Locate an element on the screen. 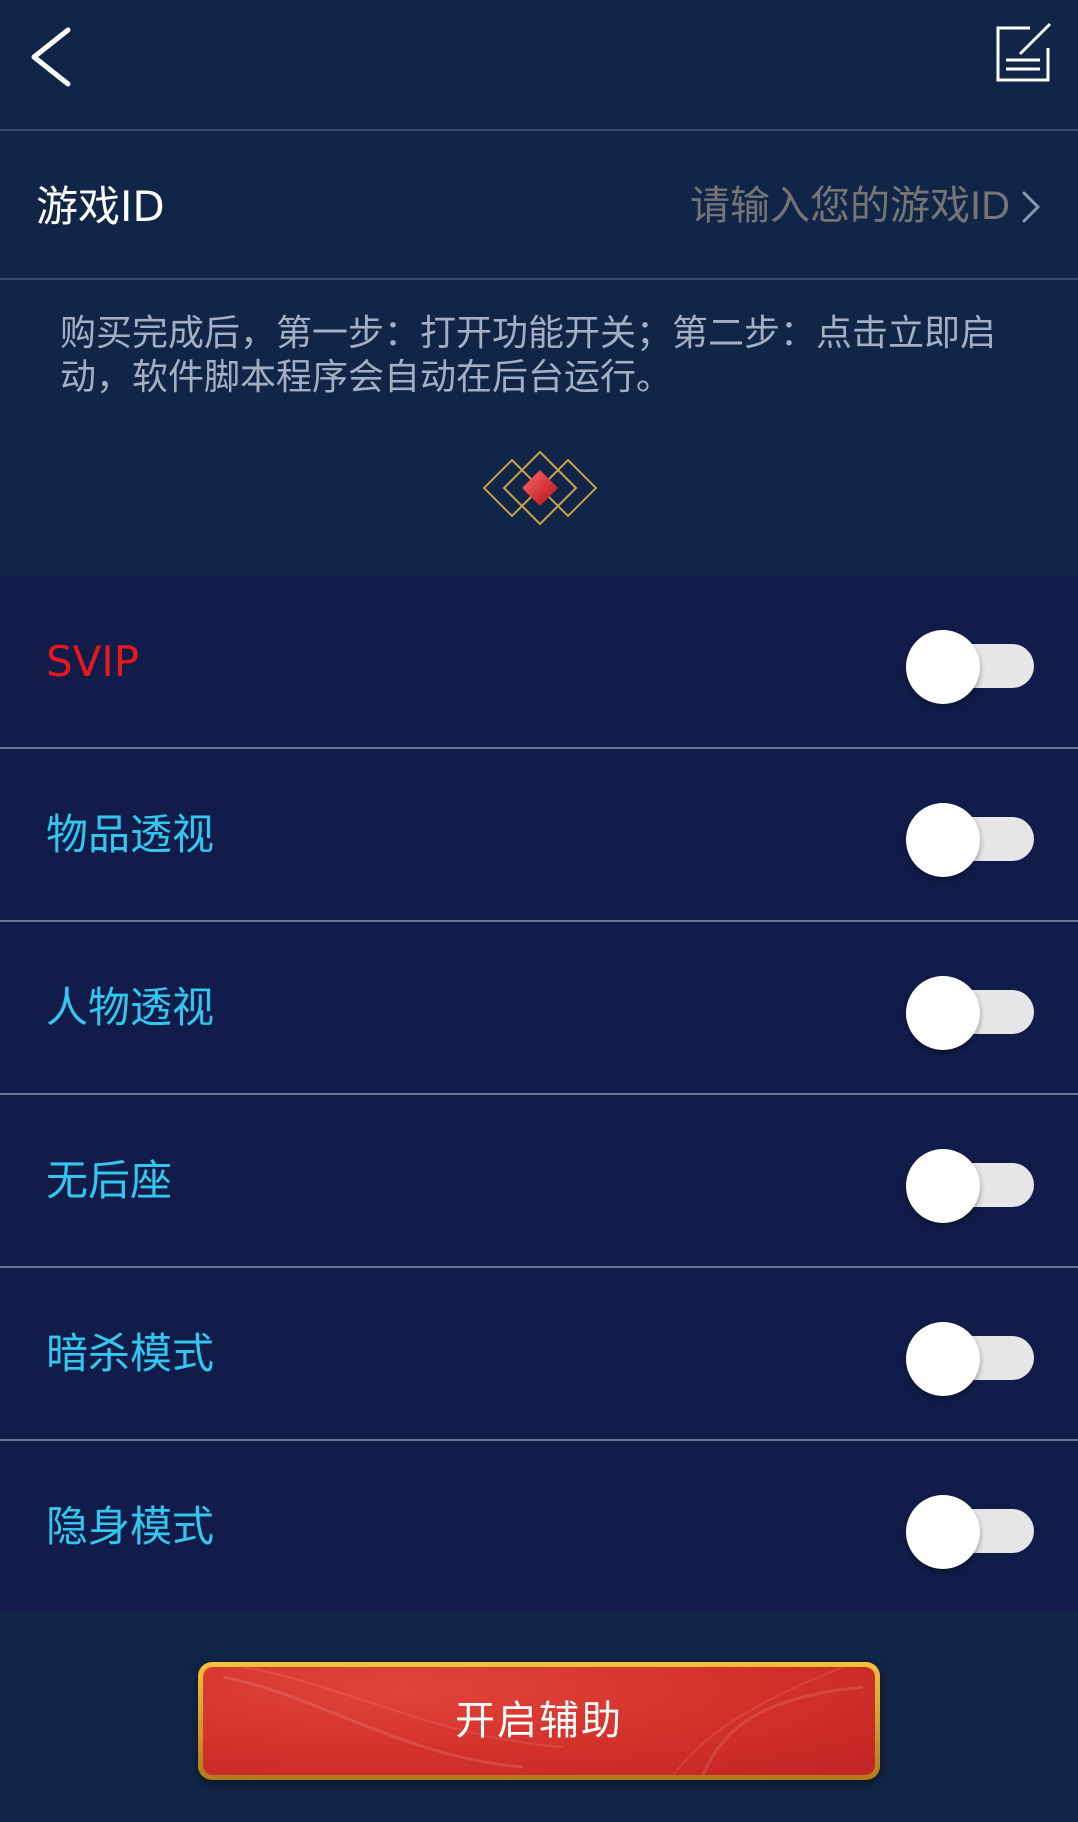 The height and width of the screenshot is (1822, 1078). game-id-row: 游戏ID is located at coordinates (539, 206).